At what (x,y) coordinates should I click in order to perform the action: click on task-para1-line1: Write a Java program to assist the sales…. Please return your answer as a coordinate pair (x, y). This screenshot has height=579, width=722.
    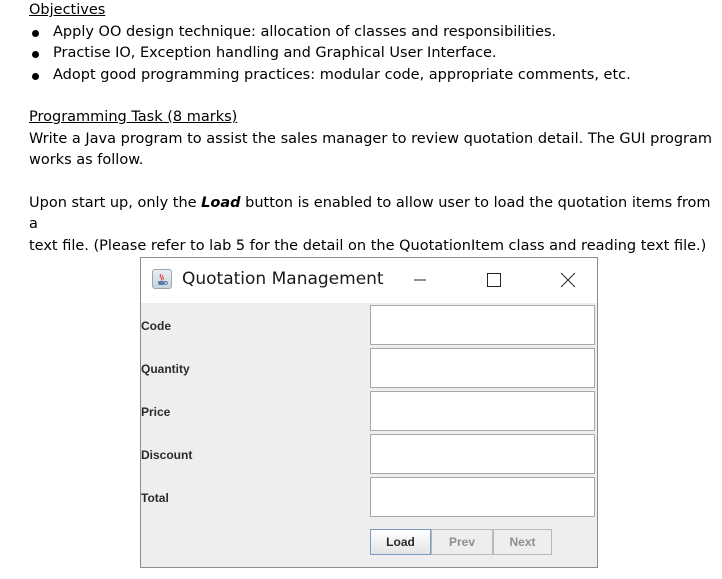
    Looking at the image, I should click on (371, 138).